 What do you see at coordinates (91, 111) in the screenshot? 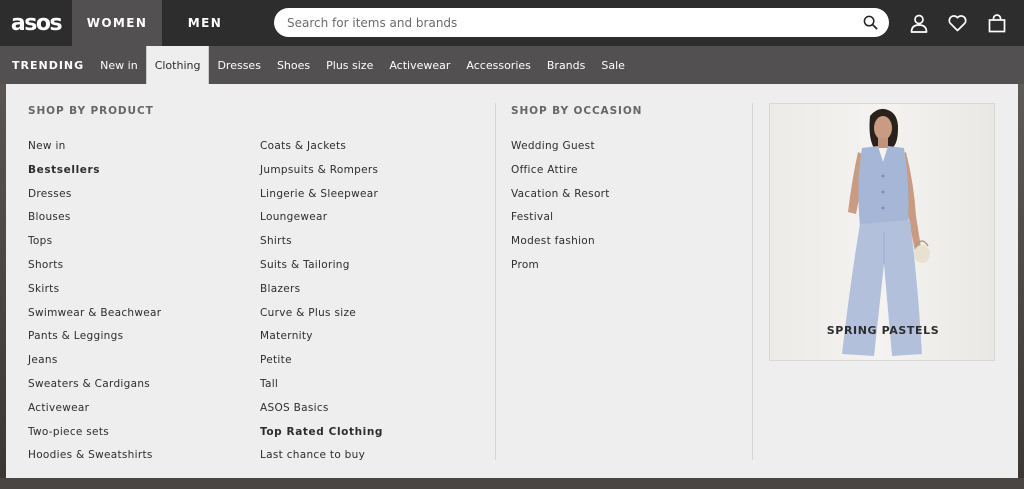
I see `heading-shop-by-product: SHOP BY PRODUCT` at bounding box center [91, 111].